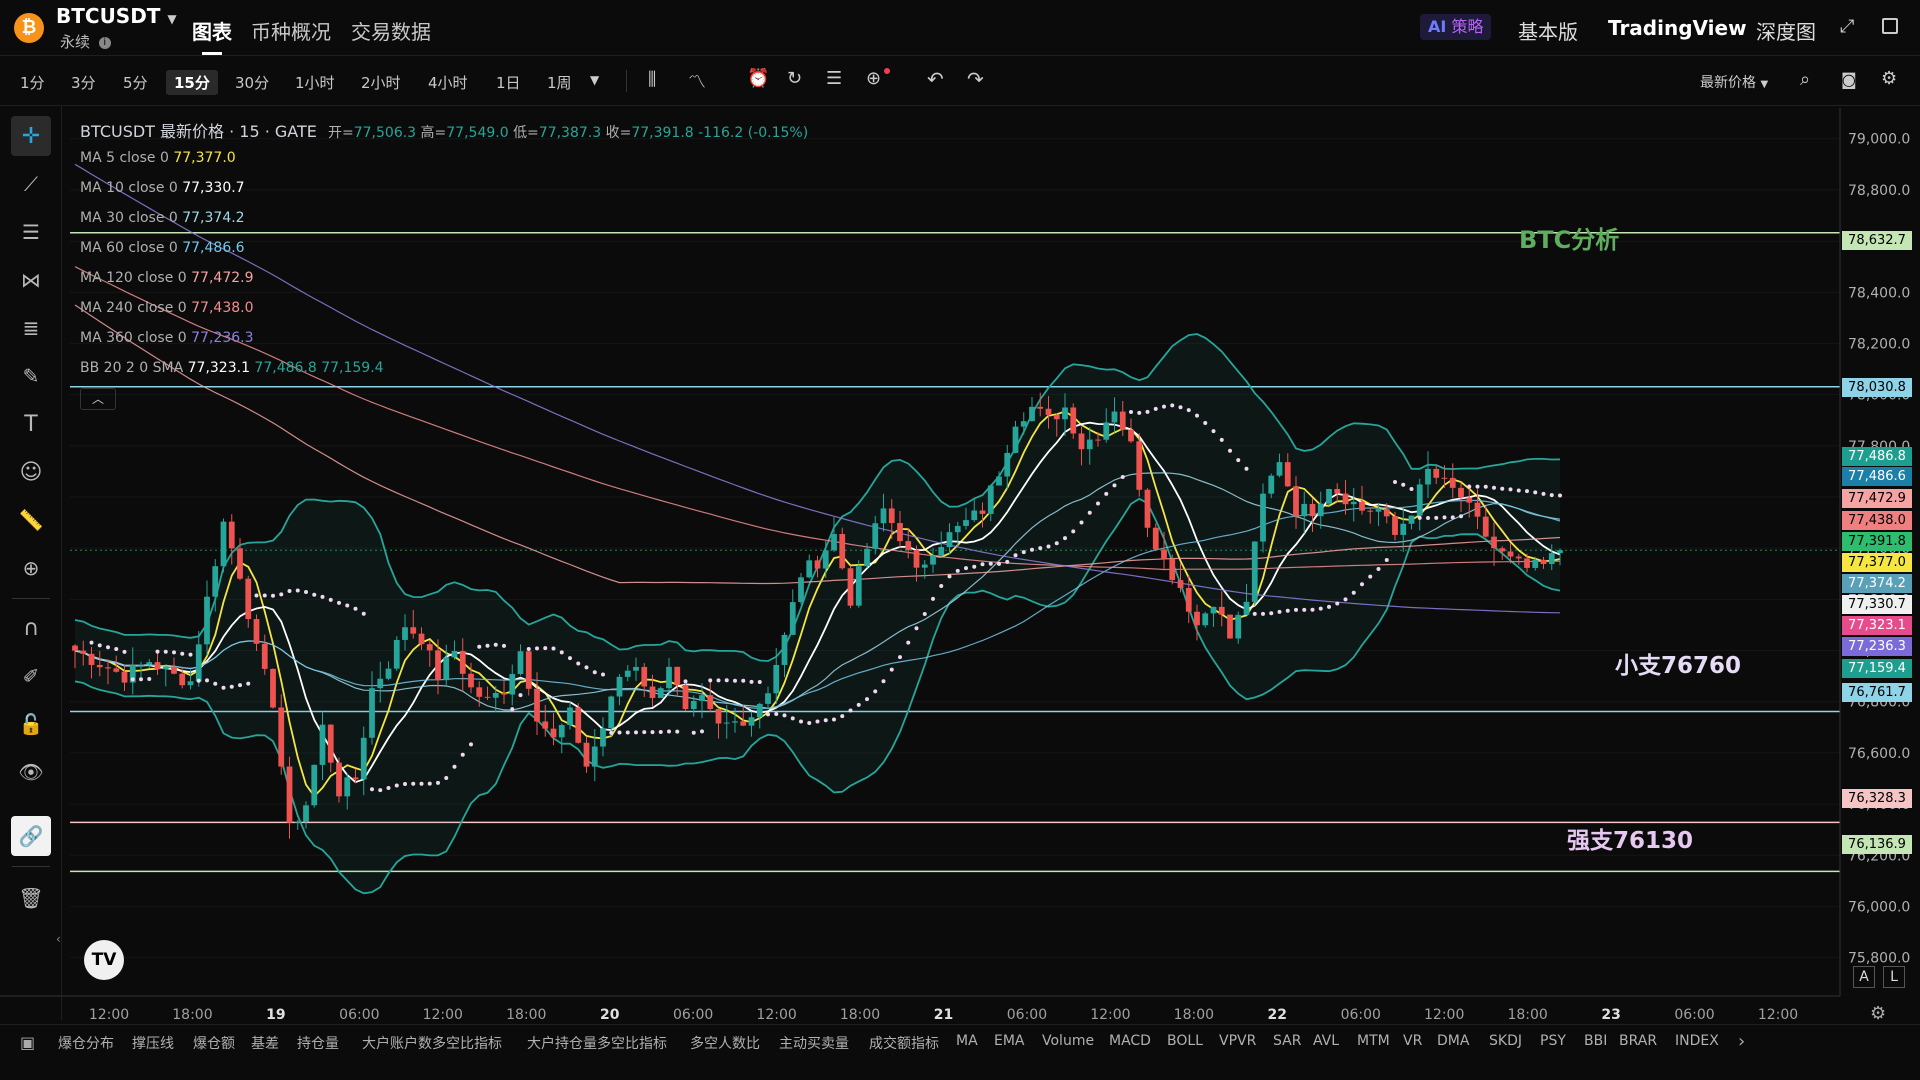 The image size is (1920, 1080). What do you see at coordinates (697, 81) in the screenshot?
I see `indicators-icon: 〽` at bounding box center [697, 81].